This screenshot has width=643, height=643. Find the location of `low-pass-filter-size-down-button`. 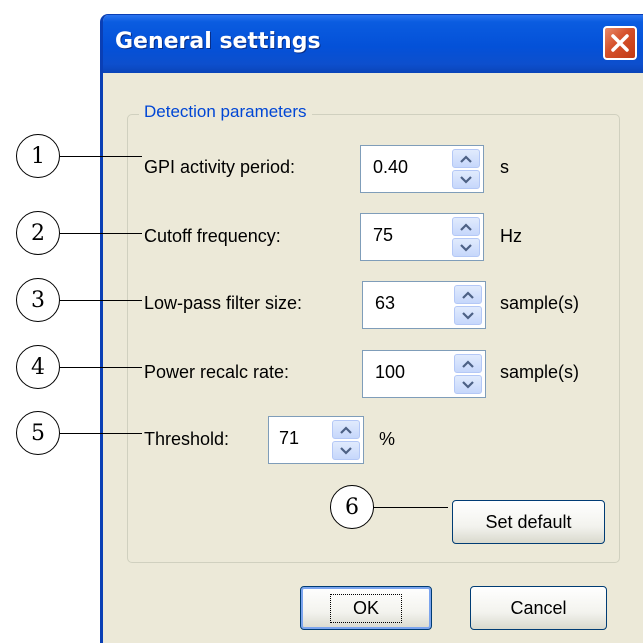

low-pass-filter-size-down-button is located at coordinates (468, 315).